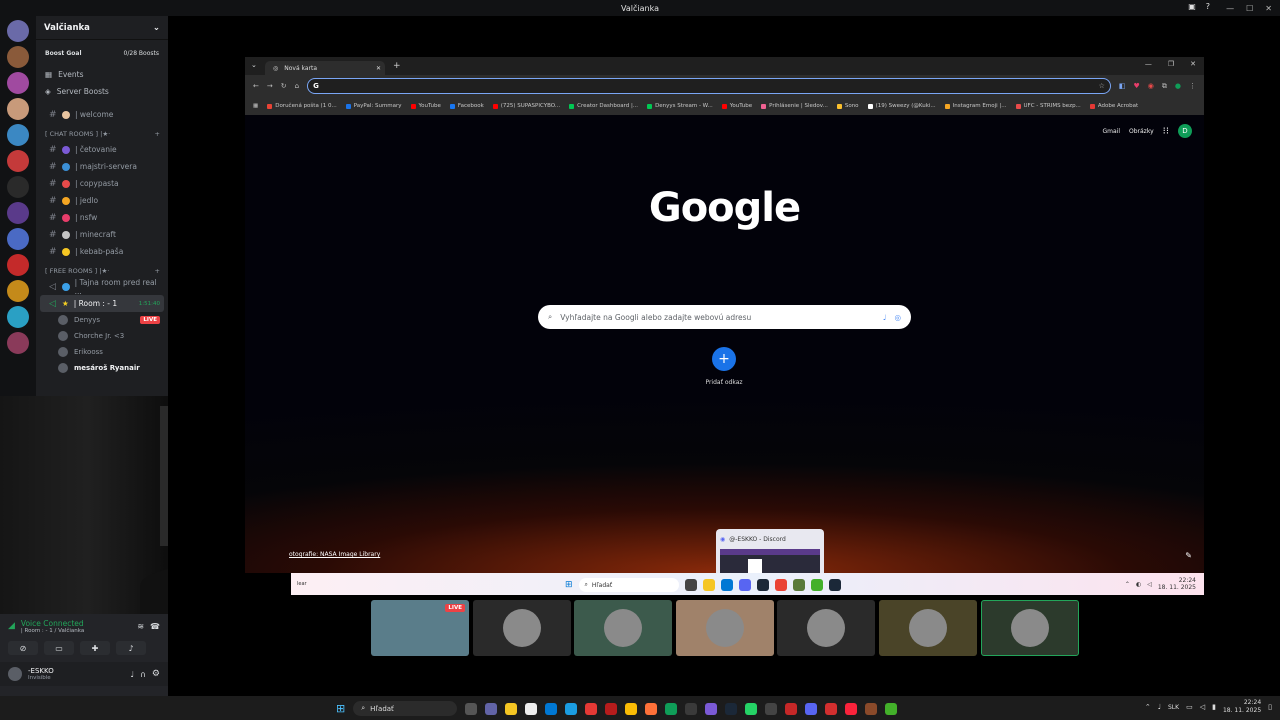 This screenshot has width=1280, height=720. Describe the element at coordinates (1149, 584) in the screenshot. I see `volume-icon: ◁` at that location.